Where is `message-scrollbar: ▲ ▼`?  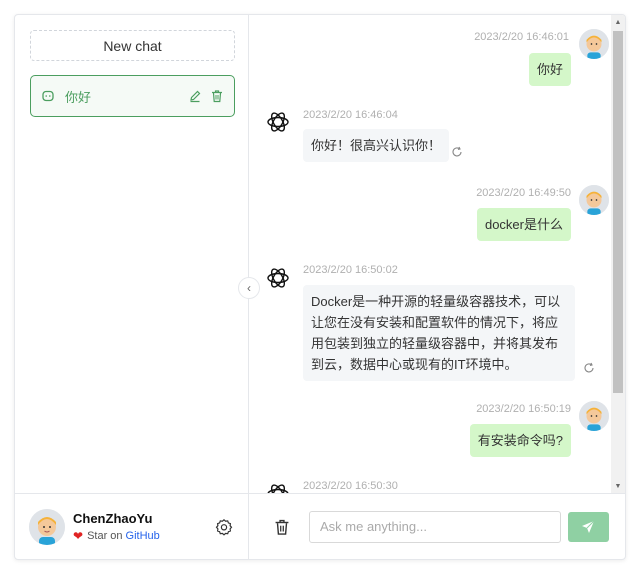
message-scrollbar: ▲ ▼ is located at coordinates (618, 254).